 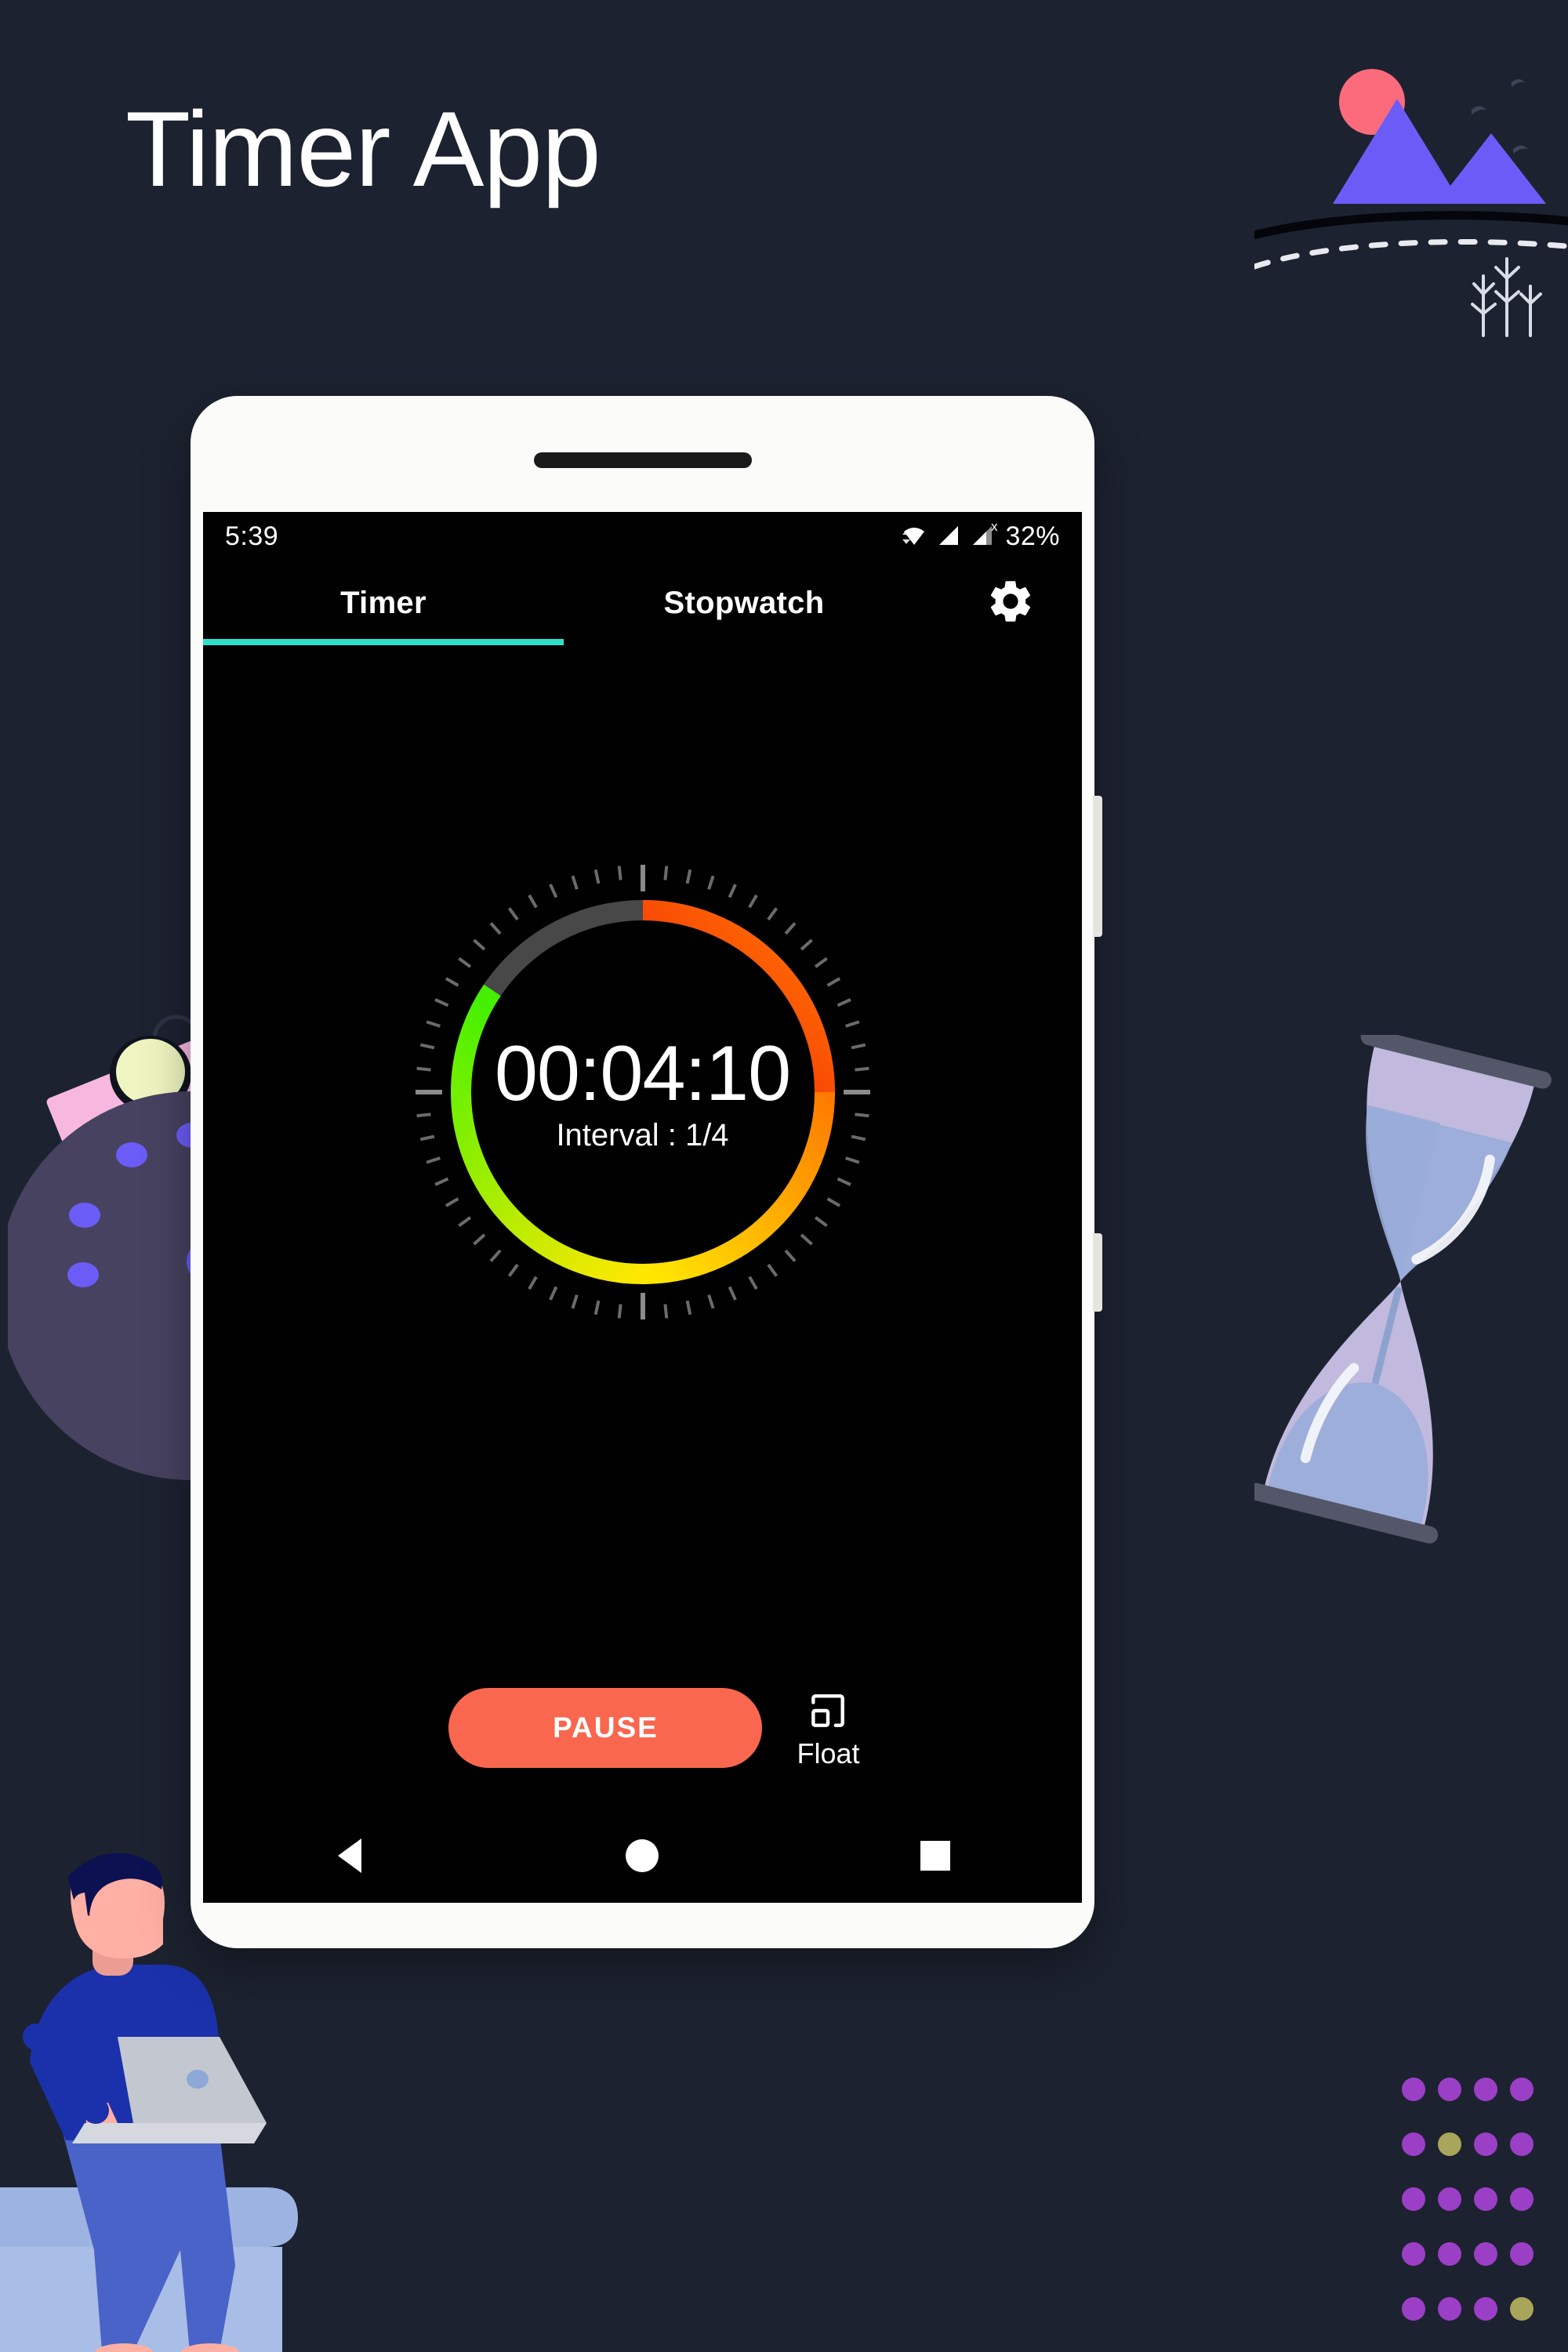 I want to click on phone-volume-button, so click(x=1097, y=866).